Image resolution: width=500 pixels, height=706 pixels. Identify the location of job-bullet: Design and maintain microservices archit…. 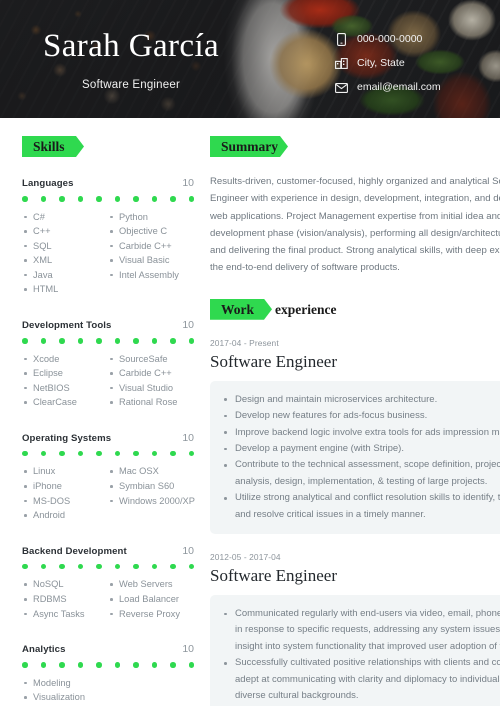
(360, 400).